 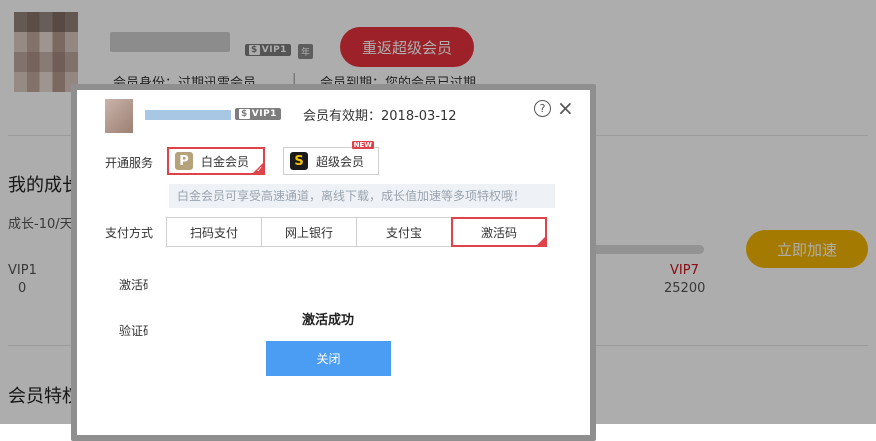 I want to click on platinum-member-option: P 白金会员 ✓, so click(x=216, y=161).